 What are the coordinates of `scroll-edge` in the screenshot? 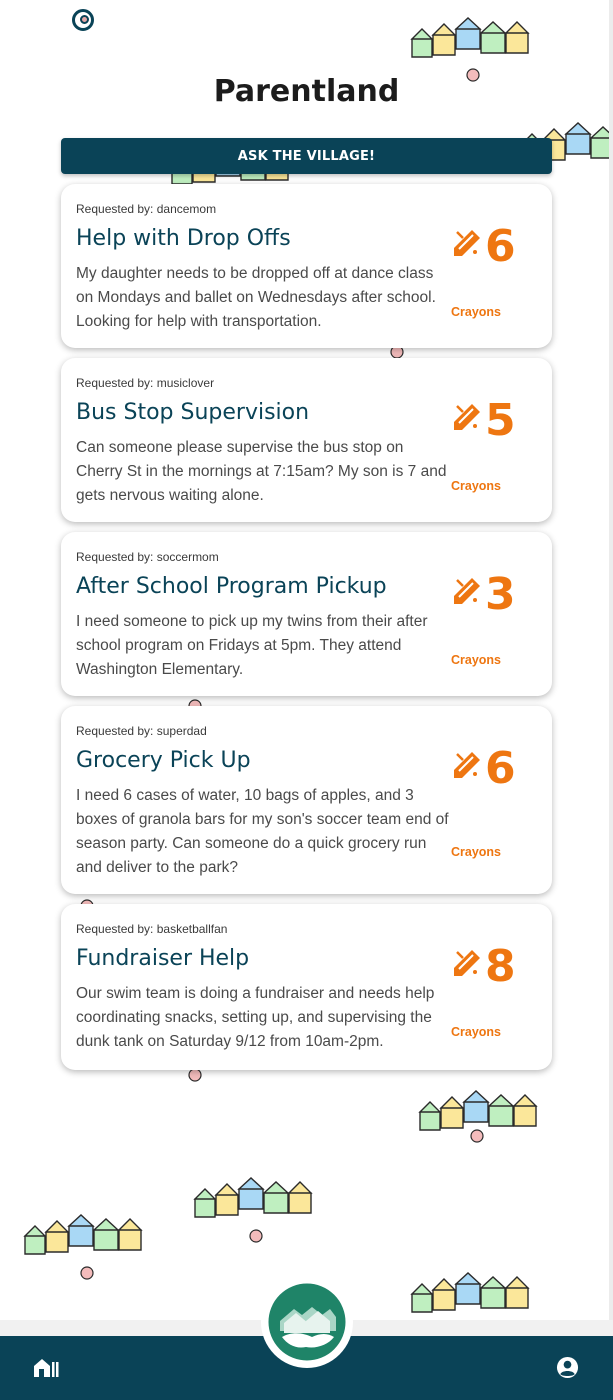 It's located at (611, 660).